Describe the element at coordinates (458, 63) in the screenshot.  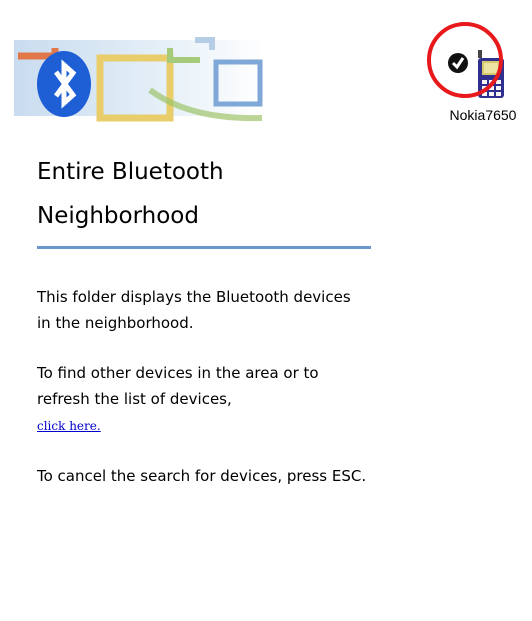
I see `connected-check-icon` at that location.